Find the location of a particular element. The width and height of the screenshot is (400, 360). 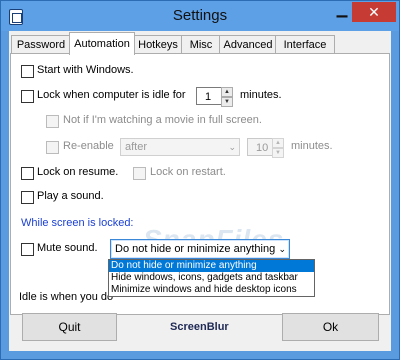

play-sound-checkbox is located at coordinates (27, 197).